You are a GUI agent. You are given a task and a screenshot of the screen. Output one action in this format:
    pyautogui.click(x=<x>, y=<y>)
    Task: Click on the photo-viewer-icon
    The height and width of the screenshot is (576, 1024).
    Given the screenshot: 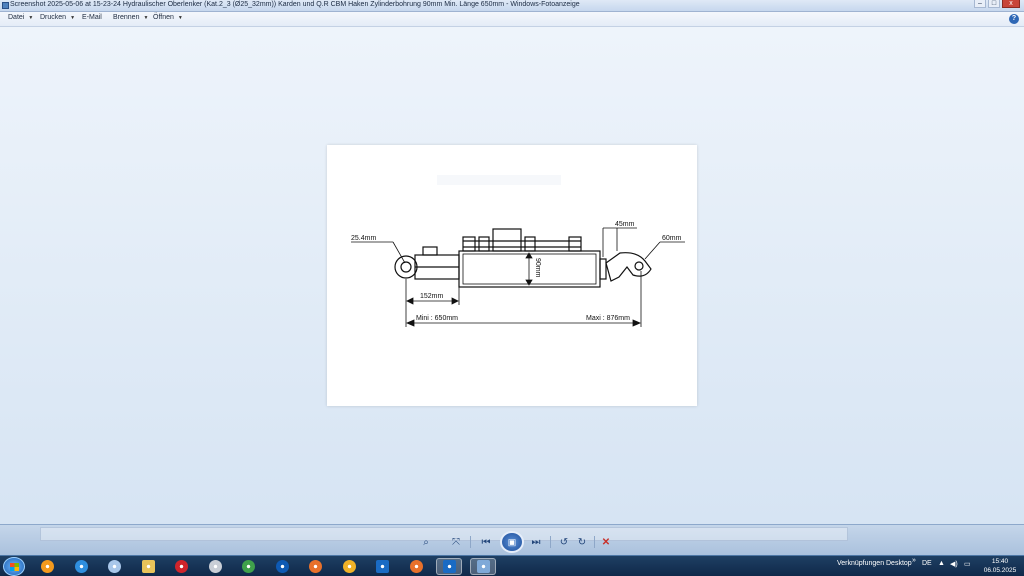 What is the action you would take?
    pyautogui.click(x=483, y=566)
    